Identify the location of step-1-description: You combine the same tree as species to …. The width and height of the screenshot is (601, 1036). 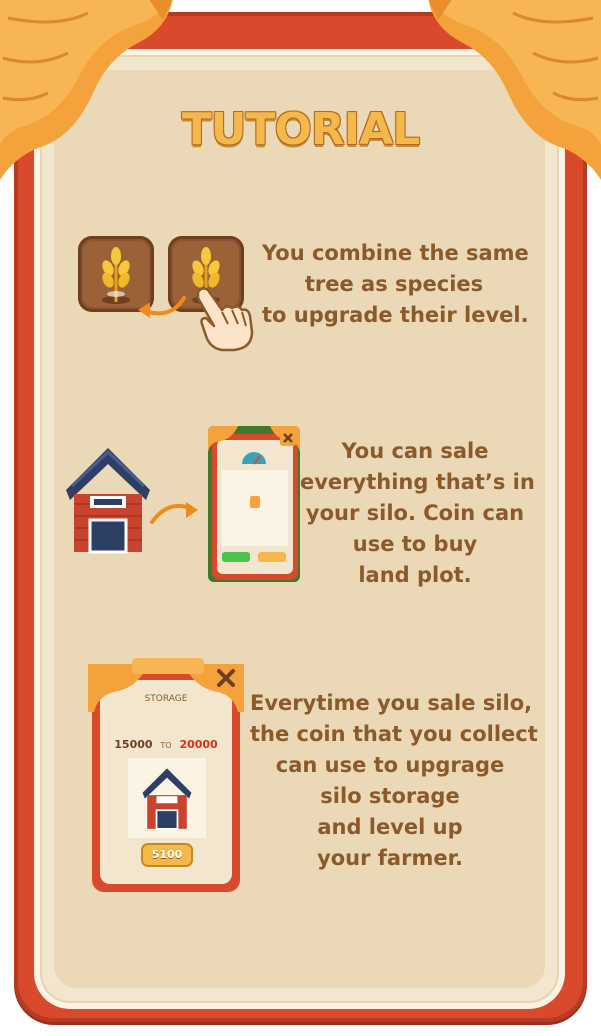
(395, 284).